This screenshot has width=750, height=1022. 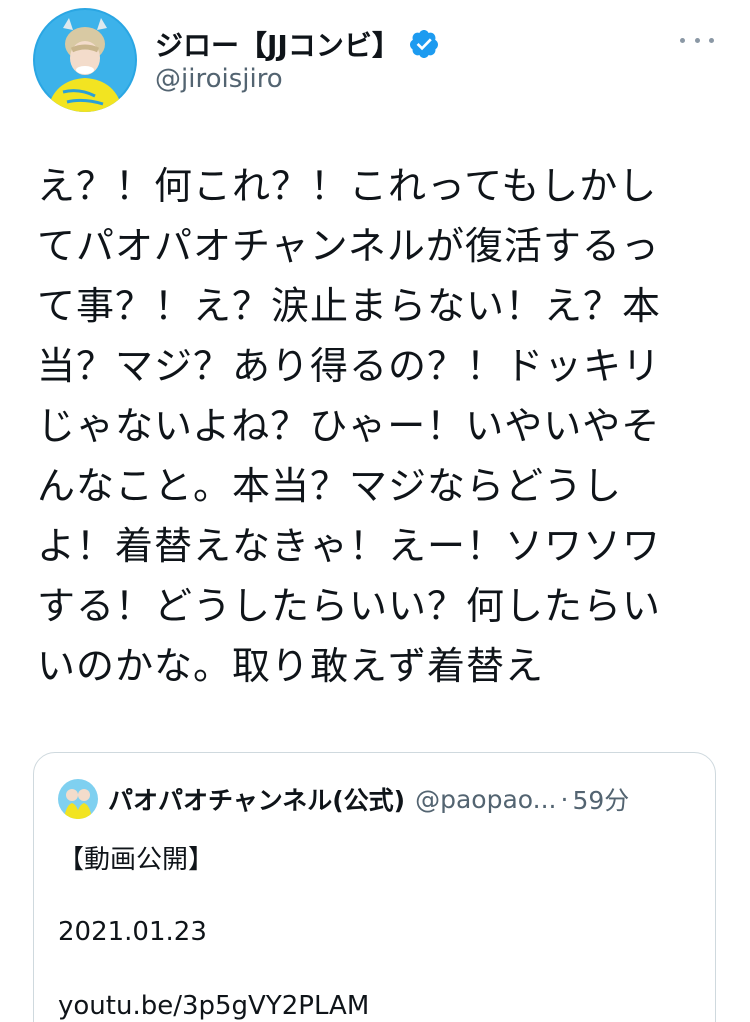 I want to click on quoted-line-2: 2021.01.23, so click(x=132, y=932).